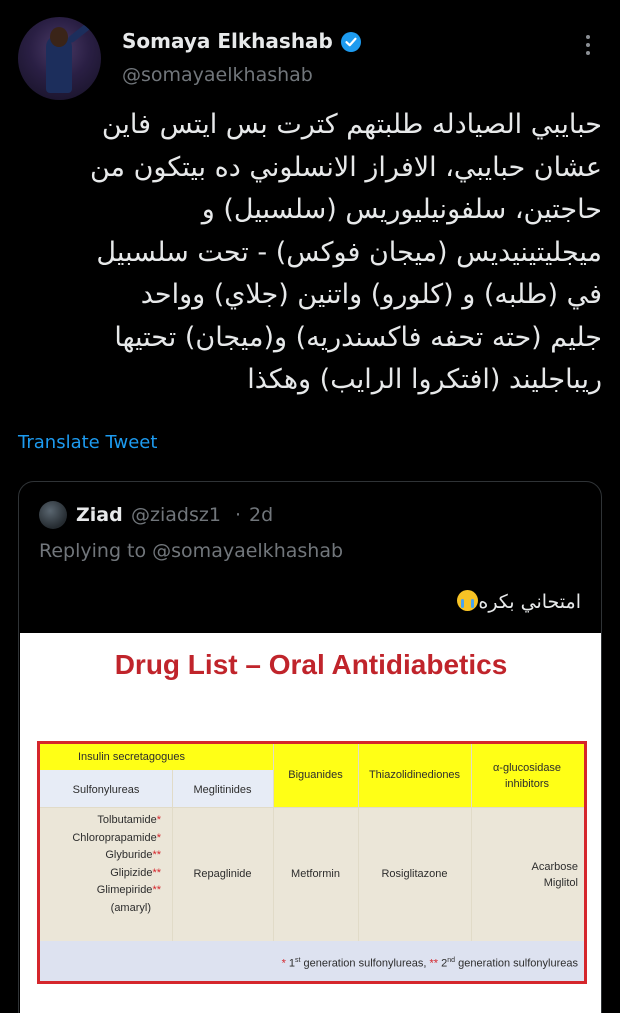 This screenshot has width=620, height=1013. What do you see at coordinates (99, 515) in the screenshot?
I see `quoted-author-name: Ziad` at bounding box center [99, 515].